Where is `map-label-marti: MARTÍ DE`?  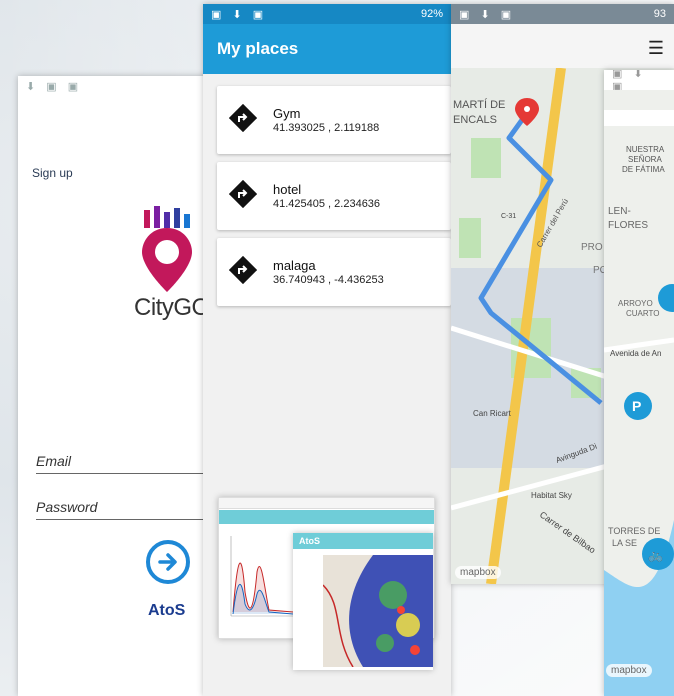
map-label-marti: MARTÍ DE is located at coordinates (479, 104).